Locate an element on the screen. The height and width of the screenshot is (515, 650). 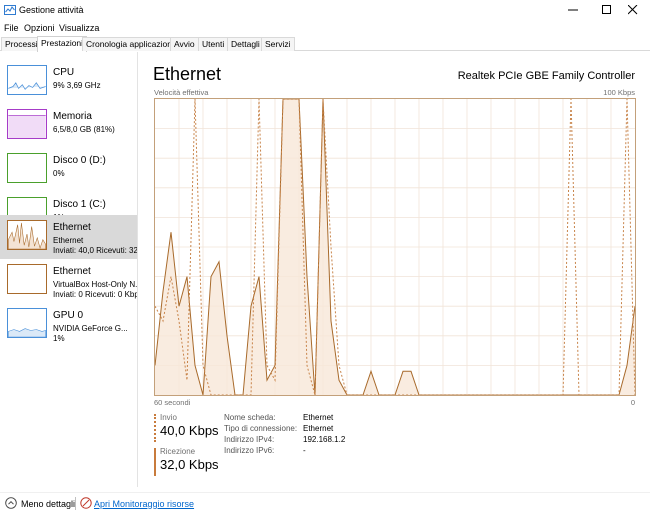
close-button is located at coordinates (633, 10).